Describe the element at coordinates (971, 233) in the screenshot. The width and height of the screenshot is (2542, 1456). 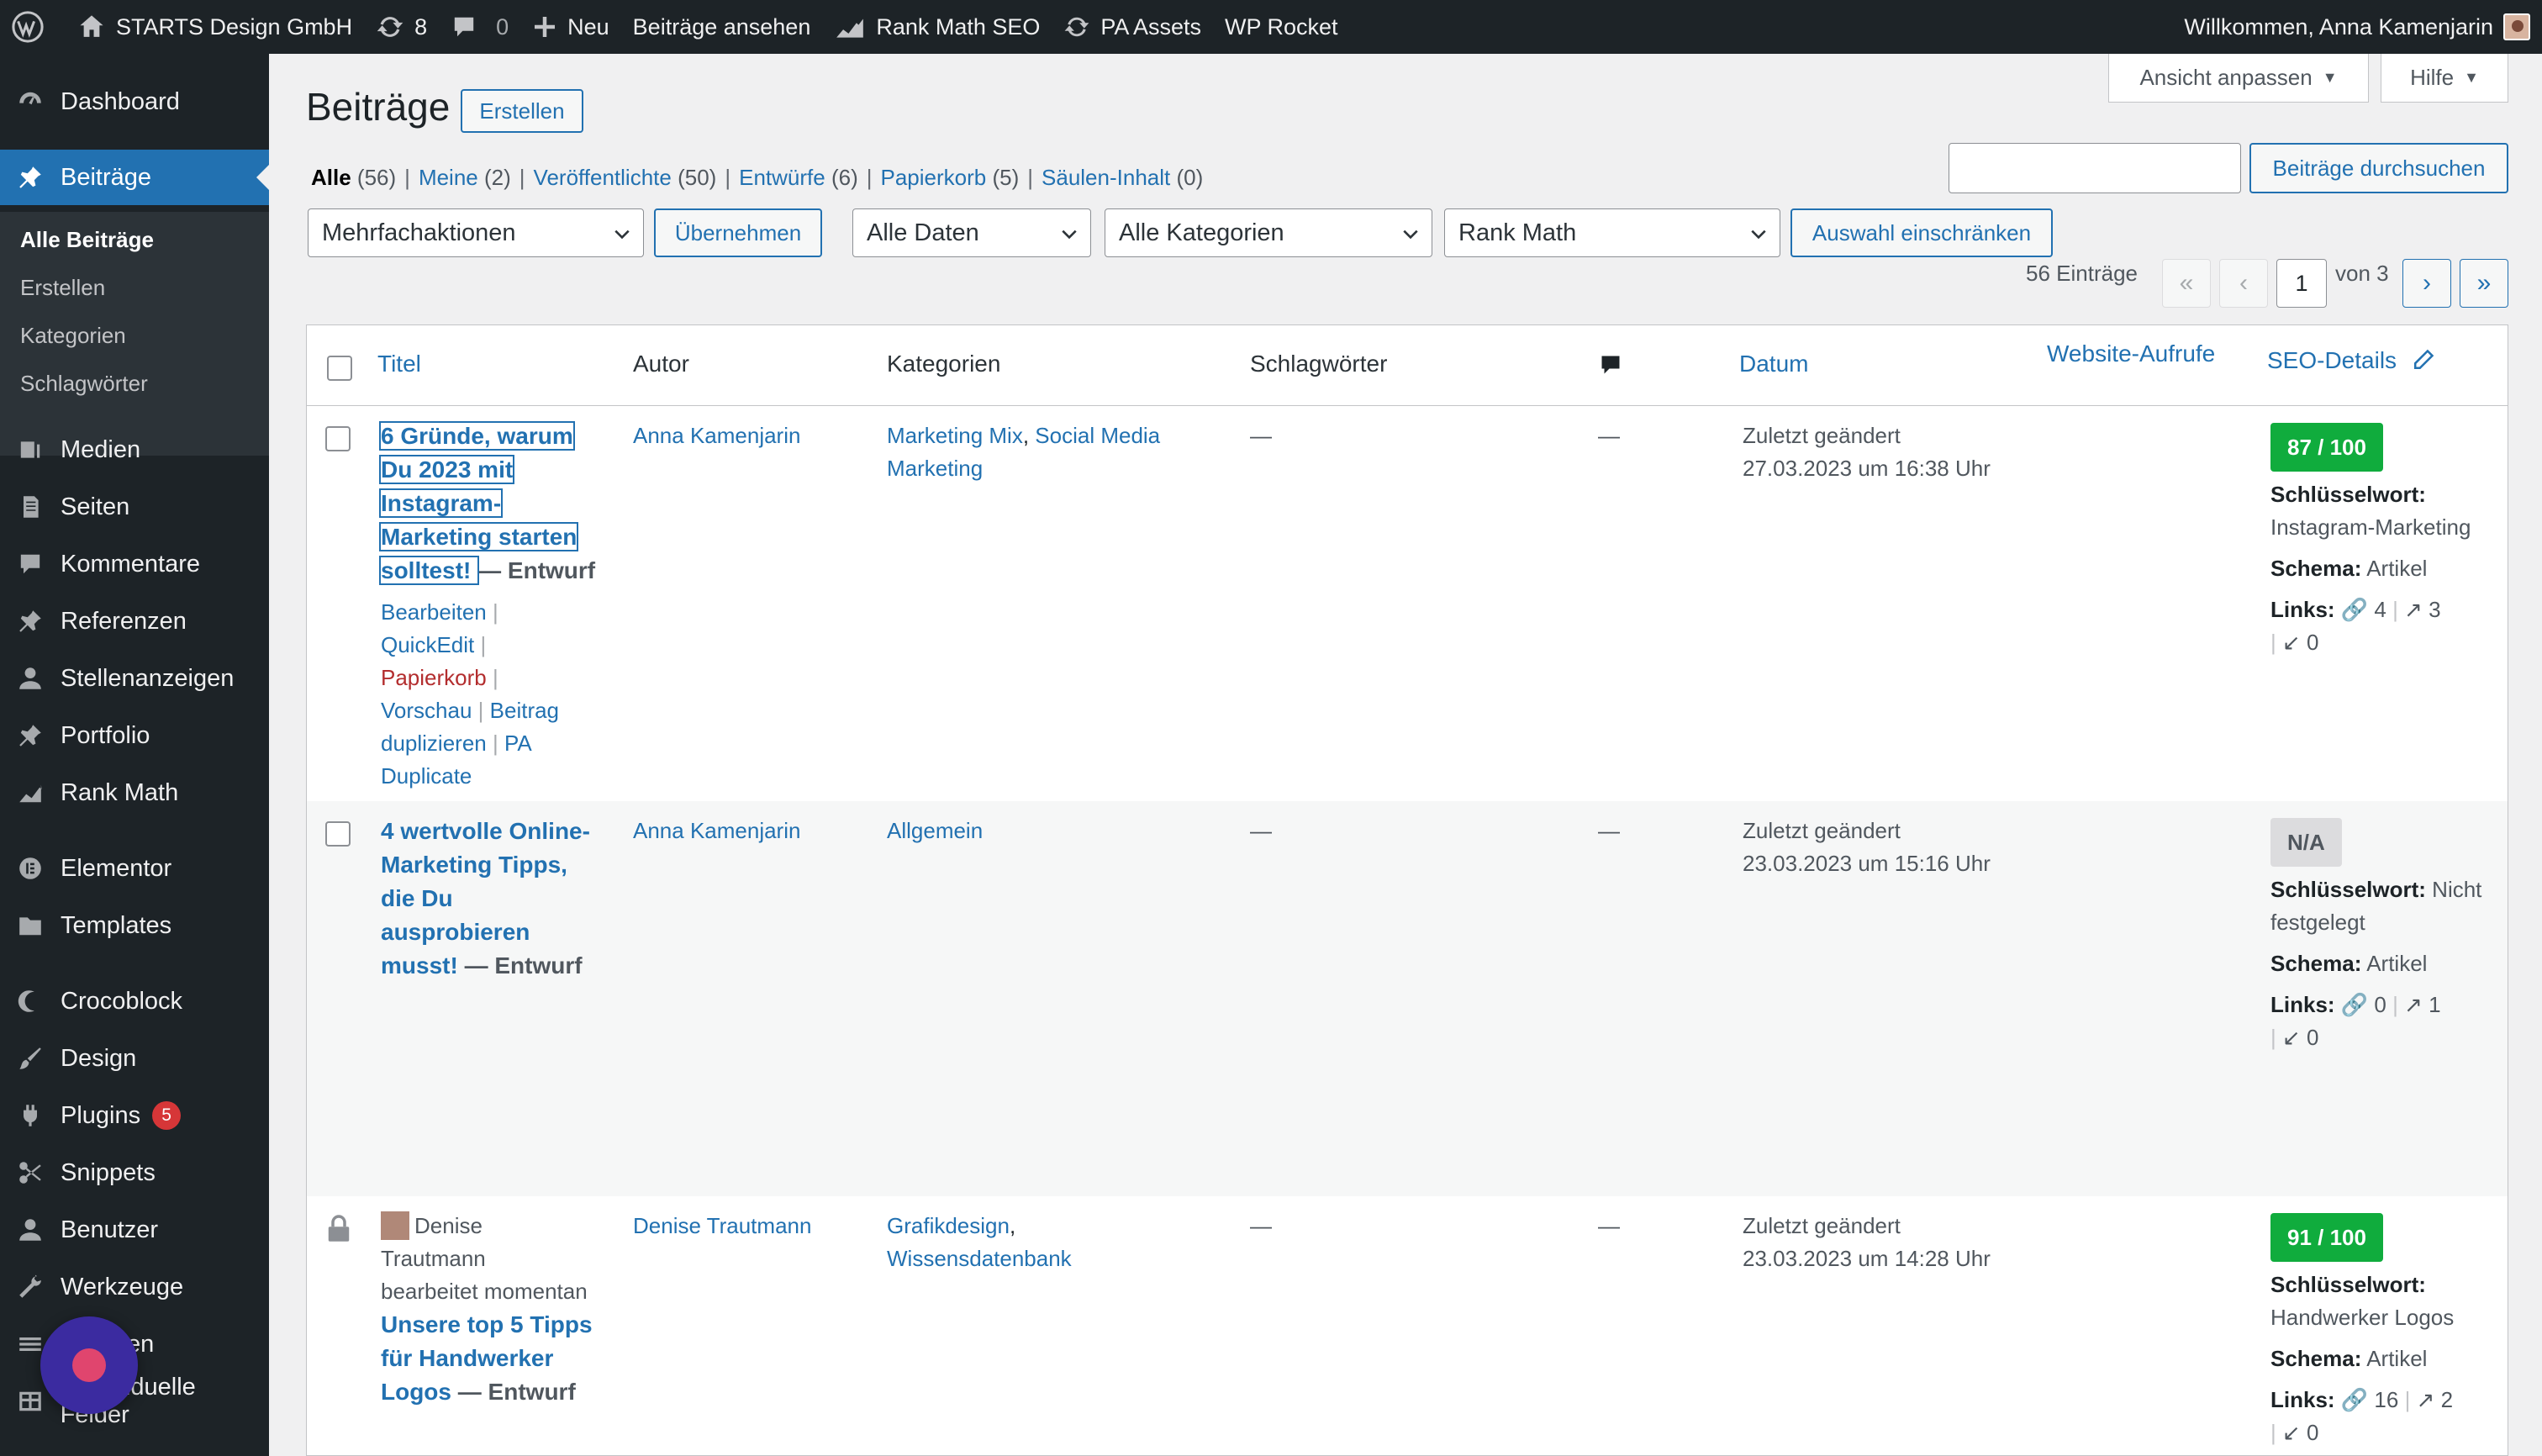
I see `date-filter-select: Alle Daten` at that location.